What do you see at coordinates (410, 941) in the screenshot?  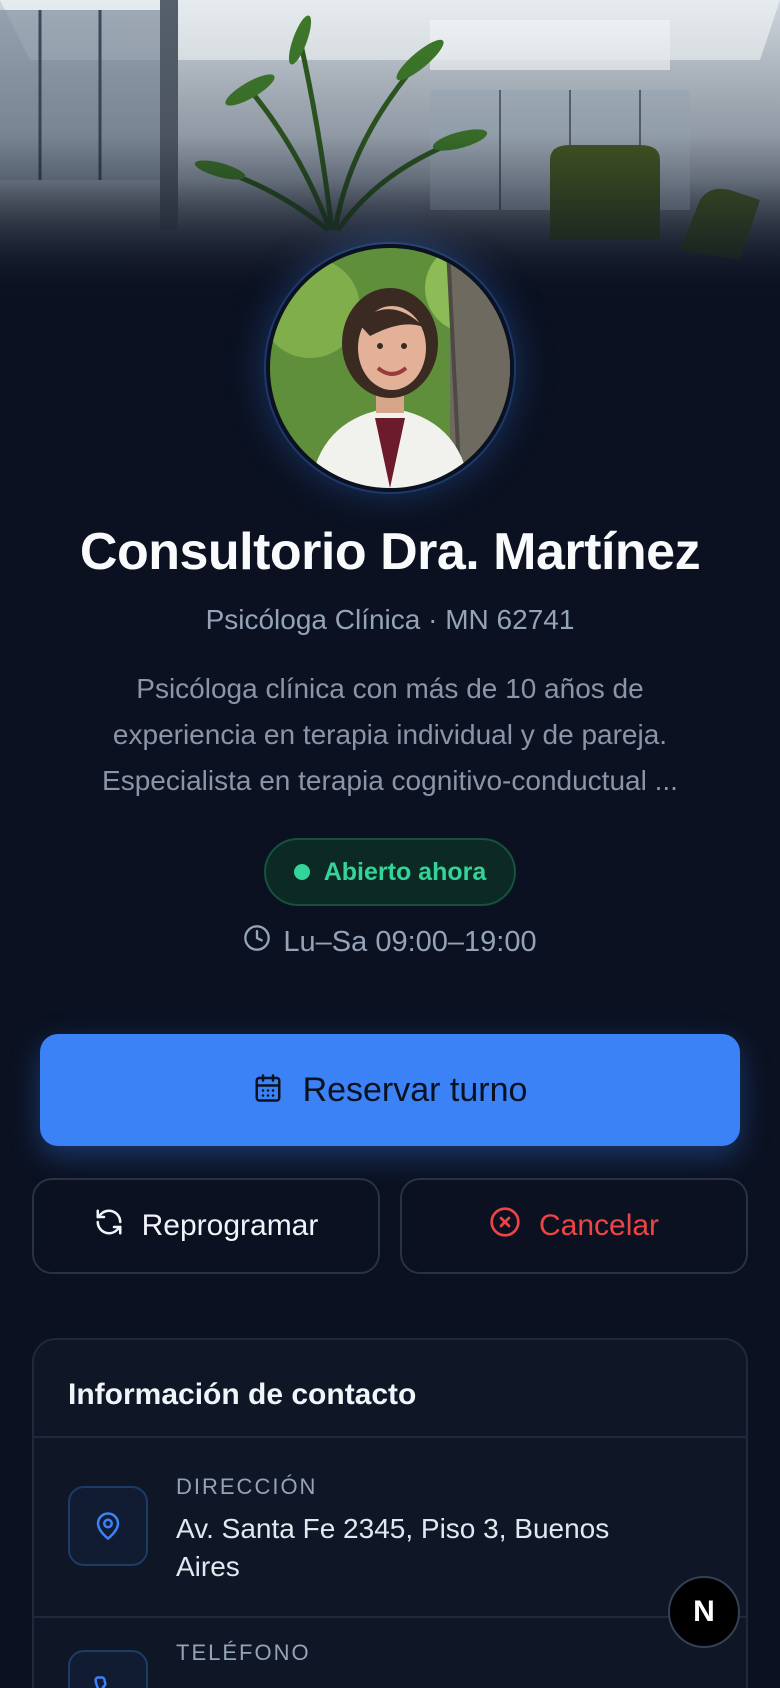 I see `hours-text: Lu–Sa 09:00–19:00` at bounding box center [410, 941].